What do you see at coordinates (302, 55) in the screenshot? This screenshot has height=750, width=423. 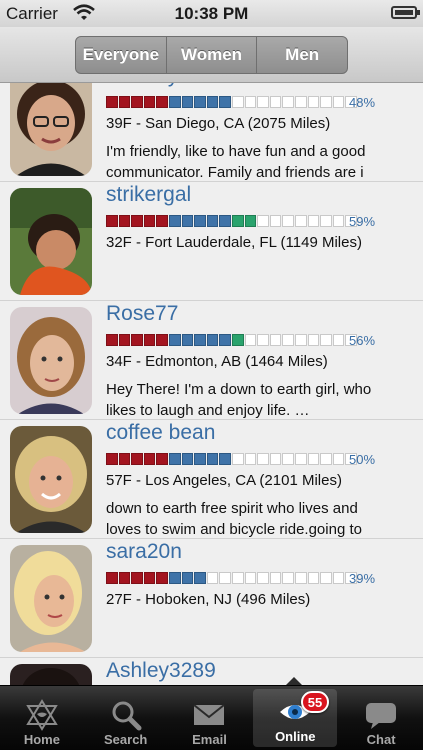 I see `segment-men: Men` at bounding box center [302, 55].